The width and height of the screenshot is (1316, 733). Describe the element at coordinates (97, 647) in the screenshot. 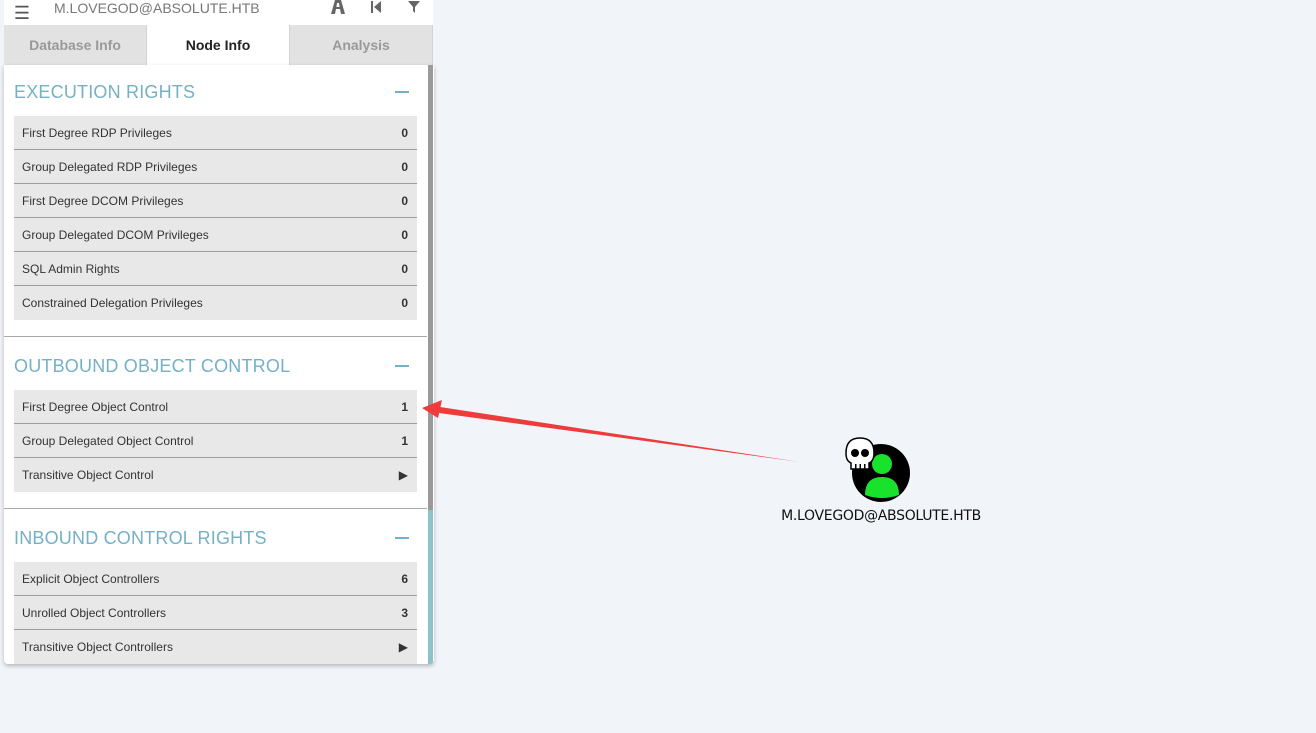

I see `row-label: Transitive Object Controllers` at that location.